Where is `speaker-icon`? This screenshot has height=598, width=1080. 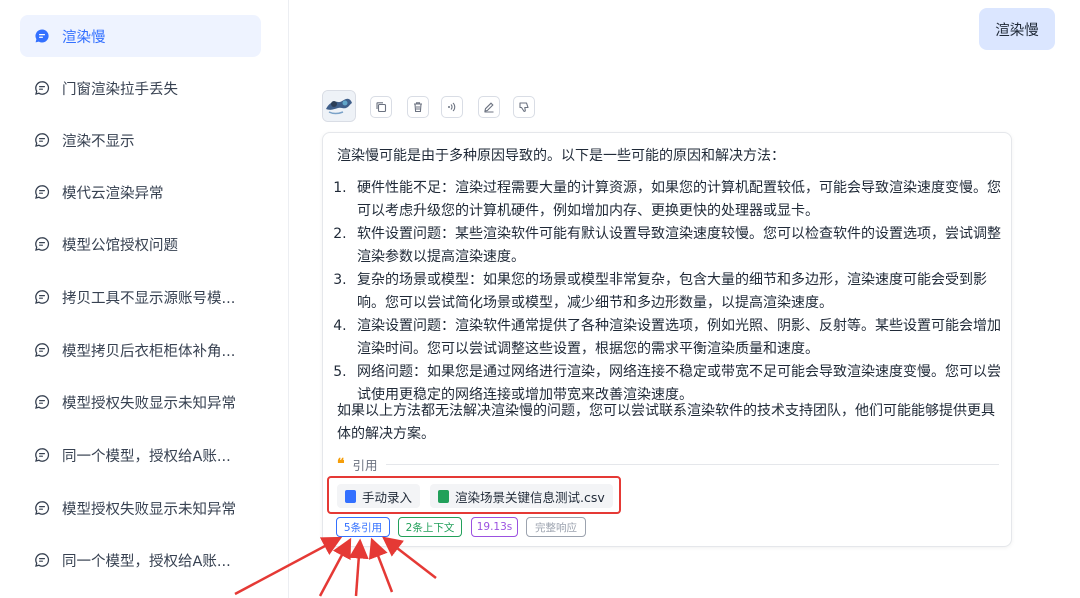 speaker-icon is located at coordinates (452, 107).